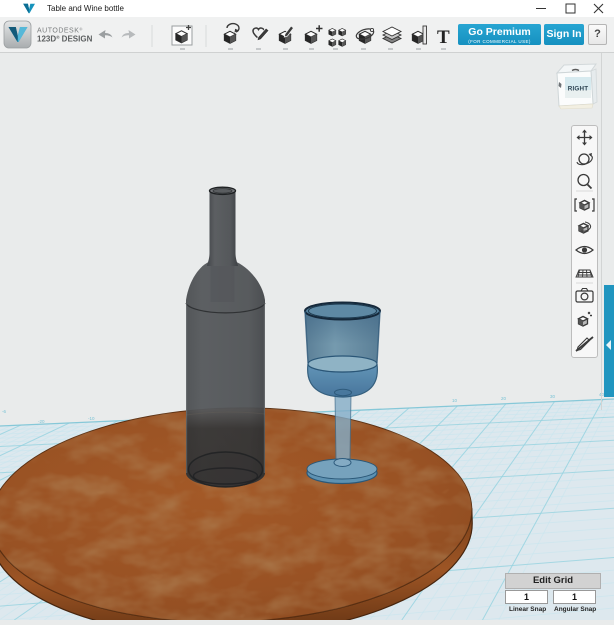  Describe the element at coordinates (4, 411) in the screenshot. I see `svg-text: -6` at that location.